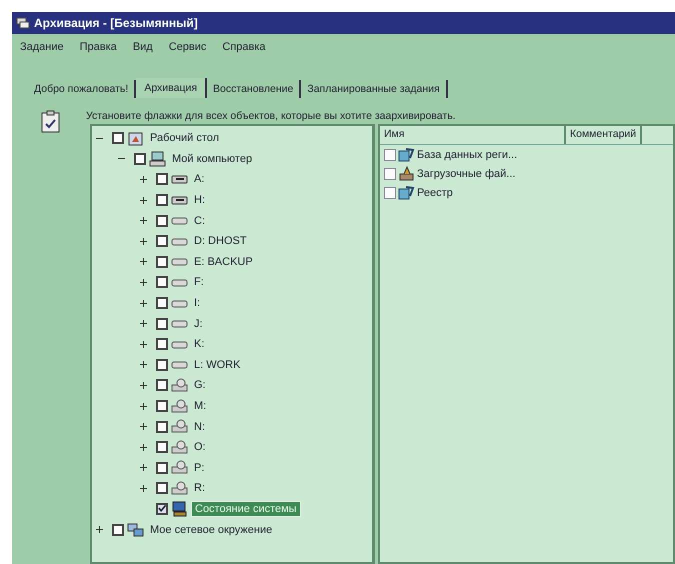  I want to click on tree-item: Рабочий стол, so click(184, 138).